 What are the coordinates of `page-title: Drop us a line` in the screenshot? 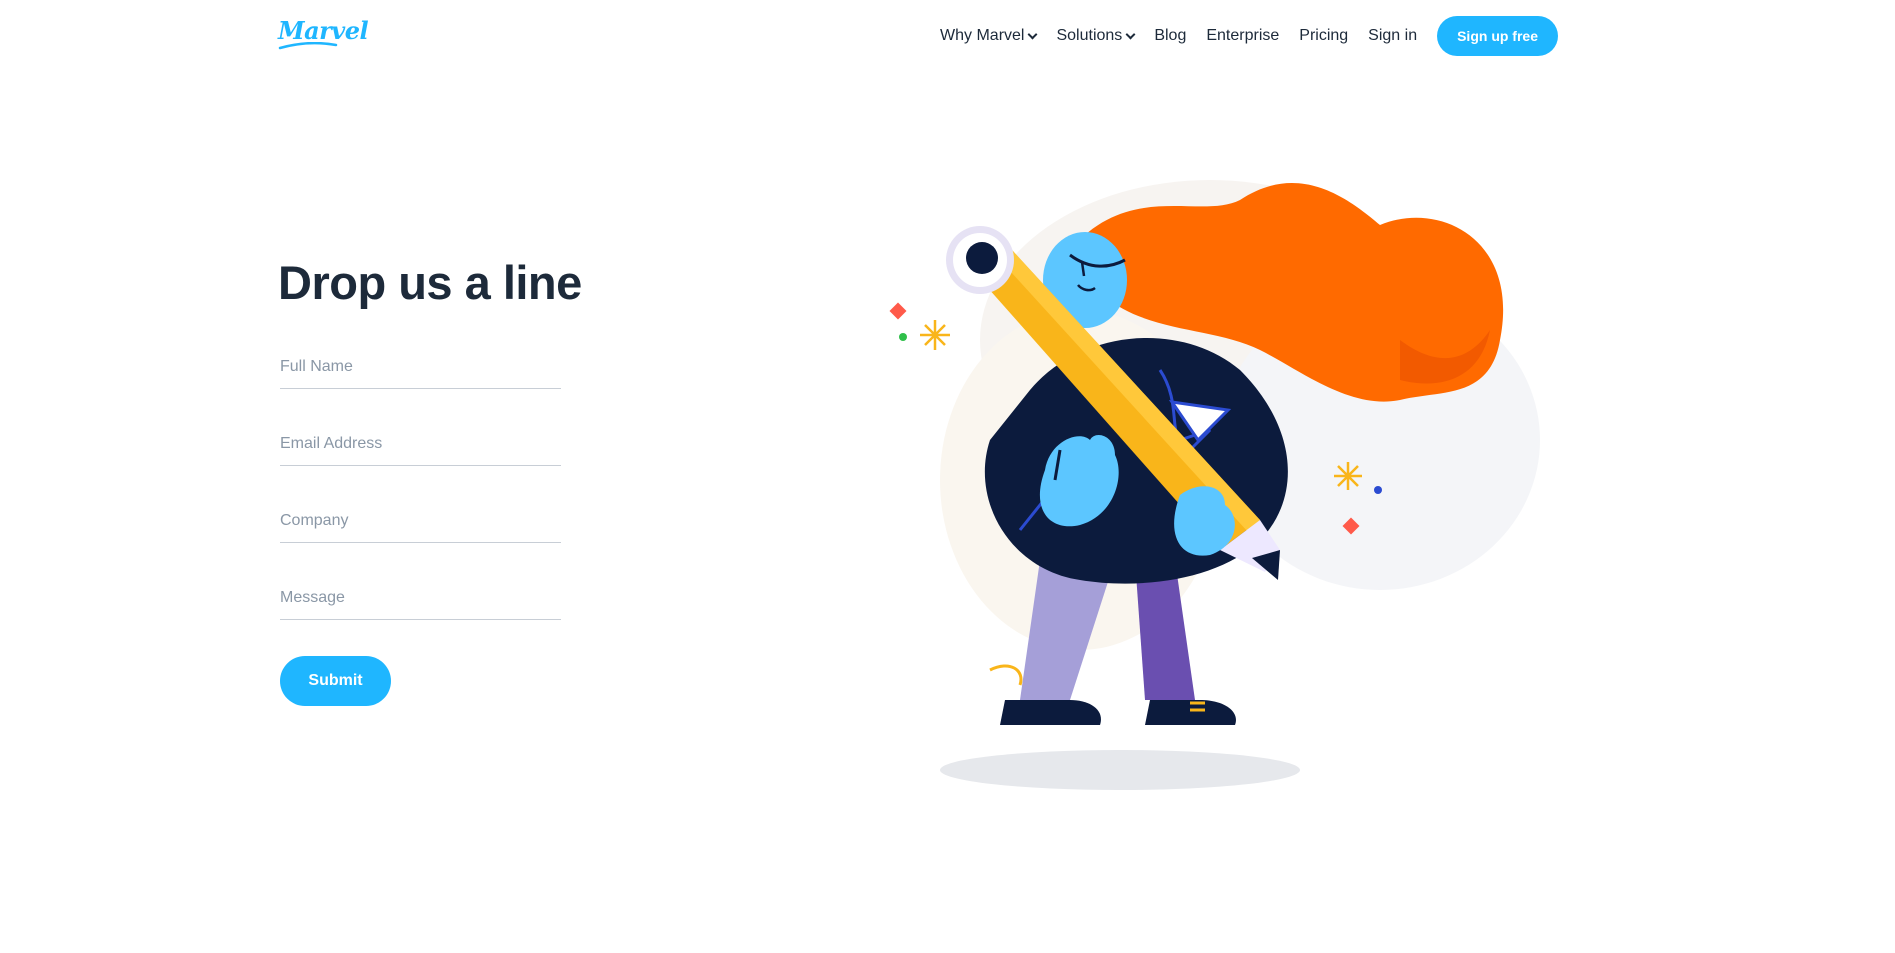 It's located at (430, 282).